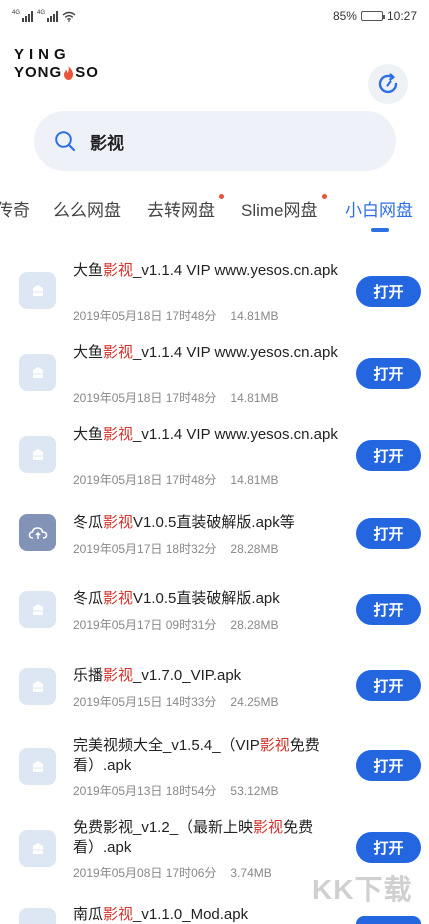  I want to click on search-icon, so click(65, 141).